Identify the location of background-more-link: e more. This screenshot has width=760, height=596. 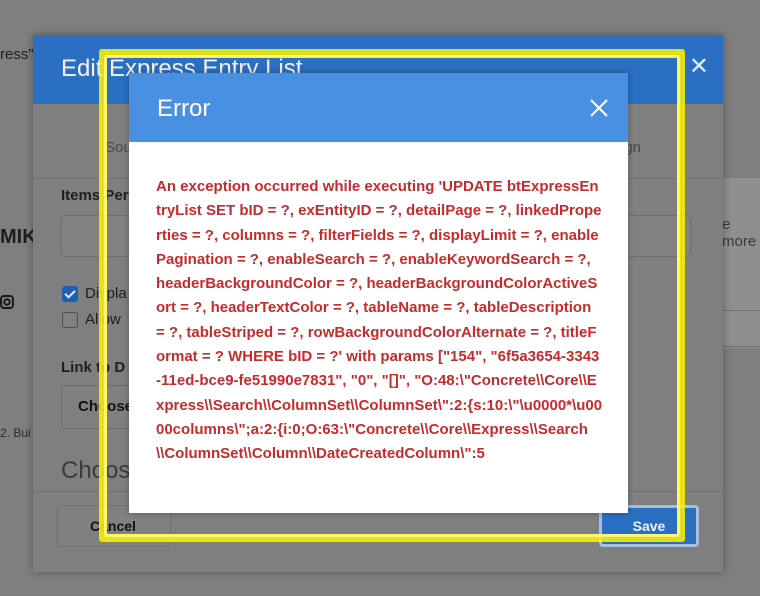
(739, 233).